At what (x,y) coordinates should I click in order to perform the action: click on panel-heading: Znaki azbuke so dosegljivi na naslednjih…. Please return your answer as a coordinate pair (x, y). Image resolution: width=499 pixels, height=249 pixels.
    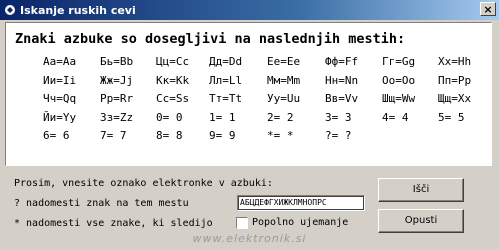
    Looking at the image, I should click on (210, 39).